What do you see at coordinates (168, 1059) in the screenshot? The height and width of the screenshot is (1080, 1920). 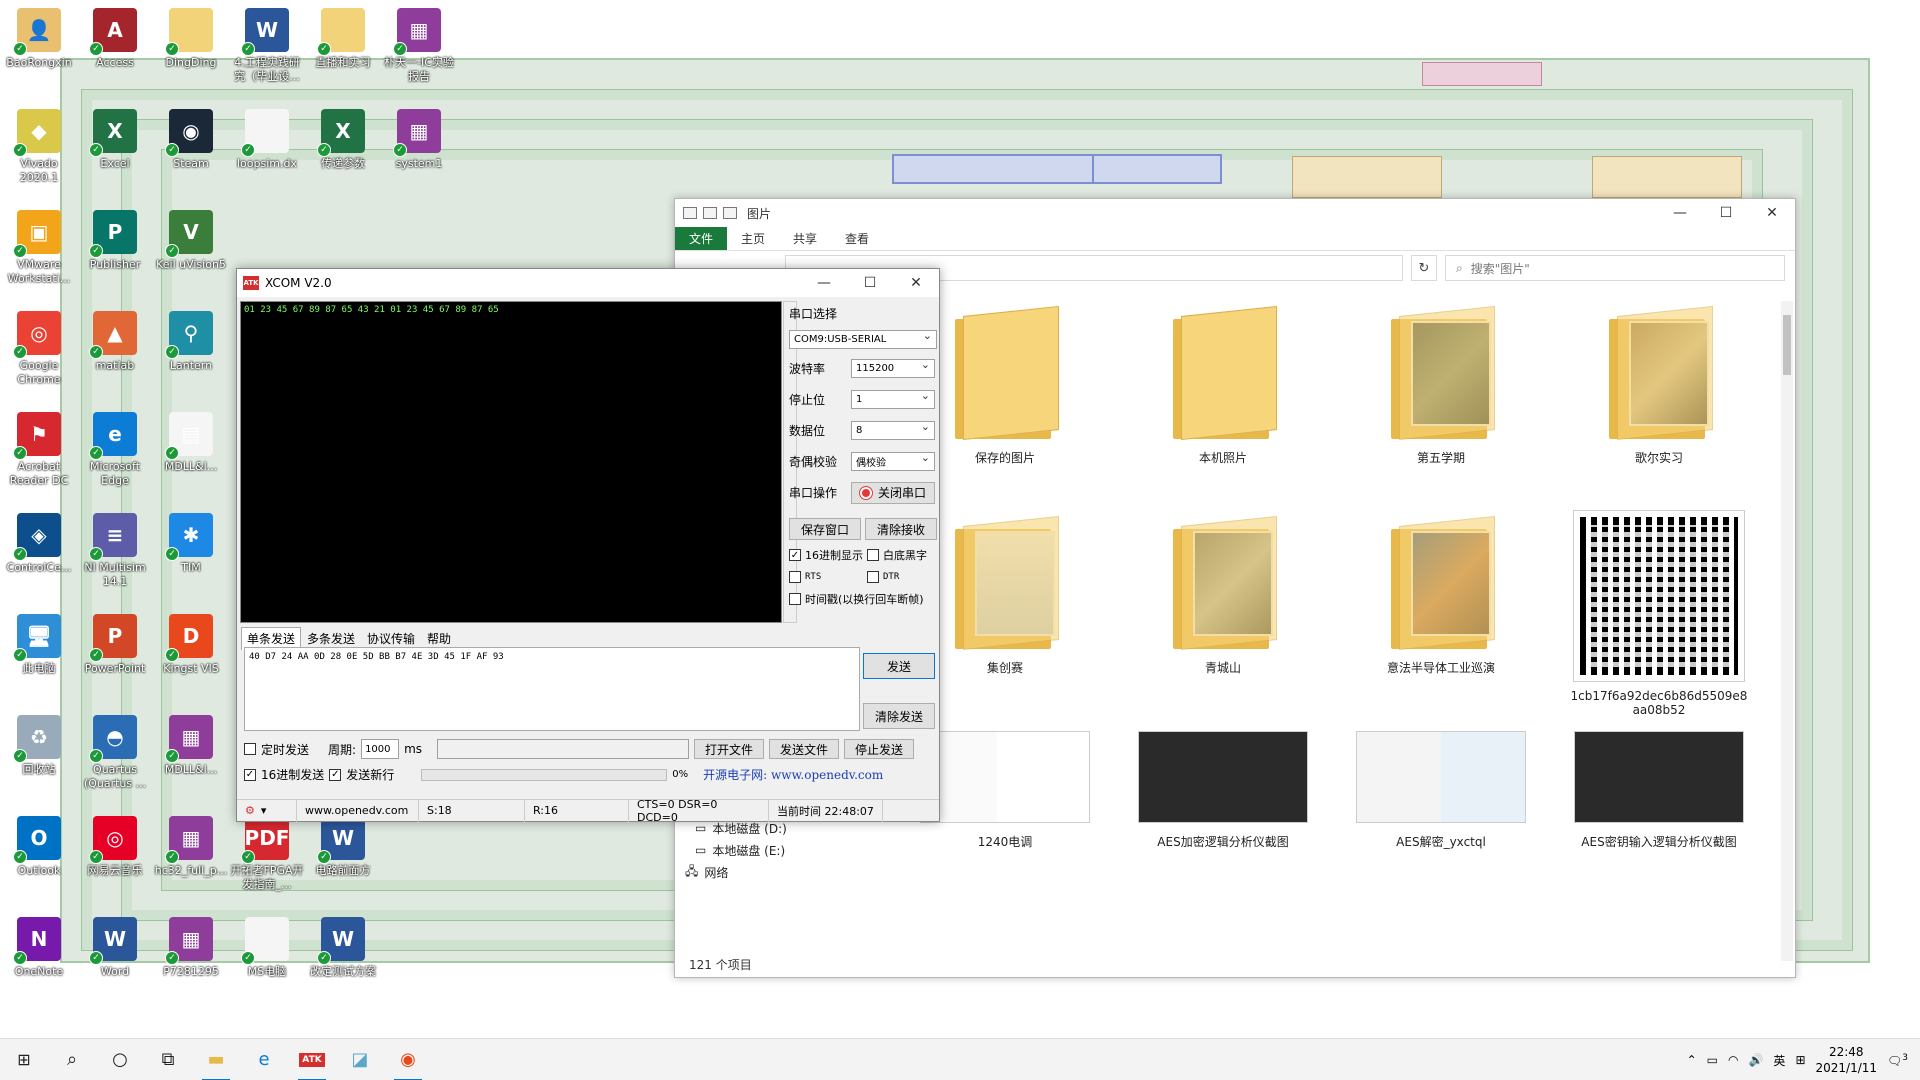 I see `task-view-icon: ⧉` at bounding box center [168, 1059].